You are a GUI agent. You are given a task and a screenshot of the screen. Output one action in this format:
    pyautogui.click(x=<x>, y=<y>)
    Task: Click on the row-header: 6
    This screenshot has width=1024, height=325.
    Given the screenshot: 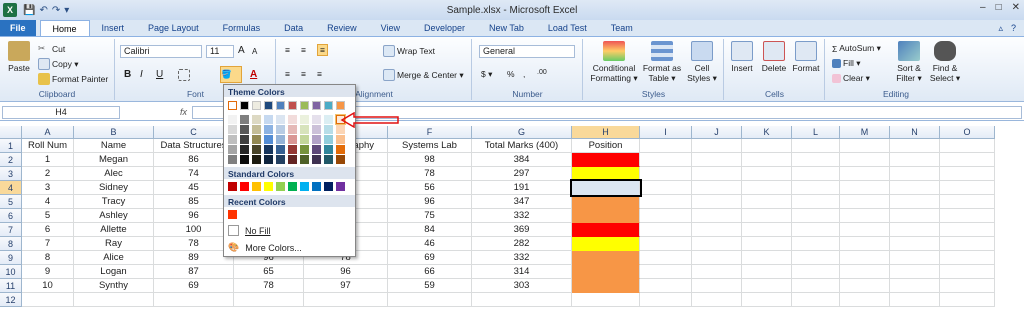 What is the action you would take?
    pyautogui.click(x=11, y=216)
    